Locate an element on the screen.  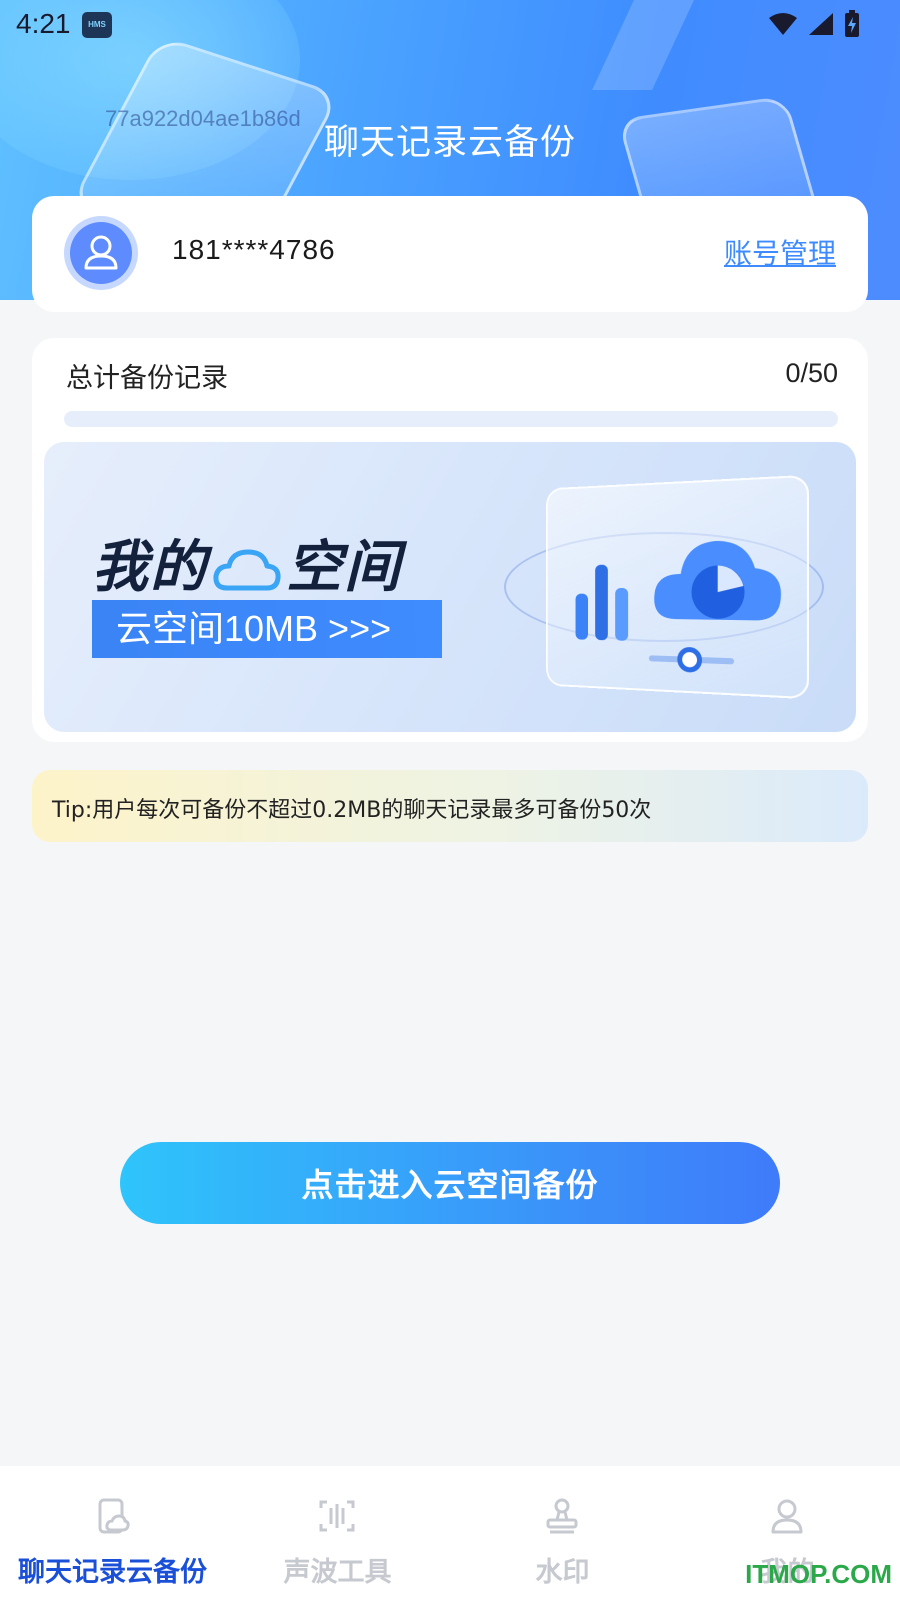
avatar is located at coordinates (101, 253).